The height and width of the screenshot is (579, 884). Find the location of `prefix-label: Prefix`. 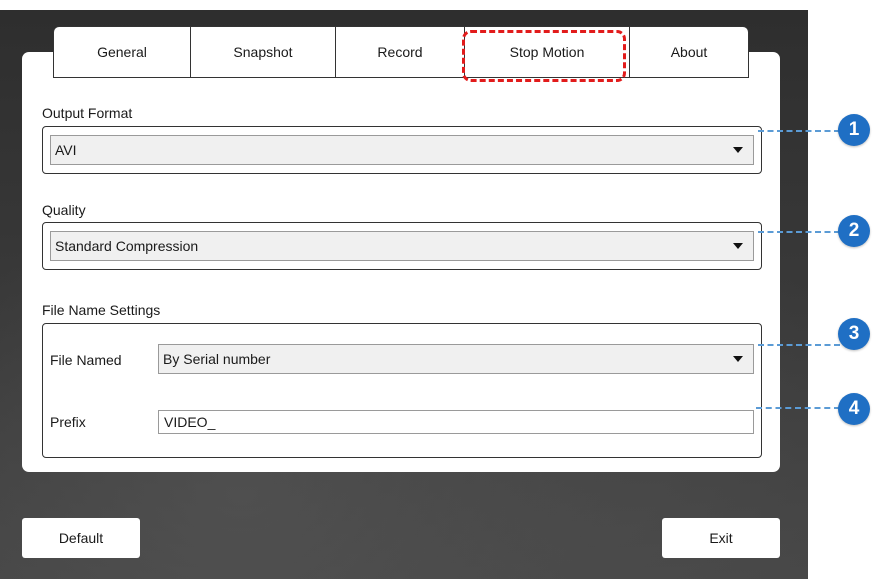

prefix-label: Prefix is located at coordinates (68, 422).